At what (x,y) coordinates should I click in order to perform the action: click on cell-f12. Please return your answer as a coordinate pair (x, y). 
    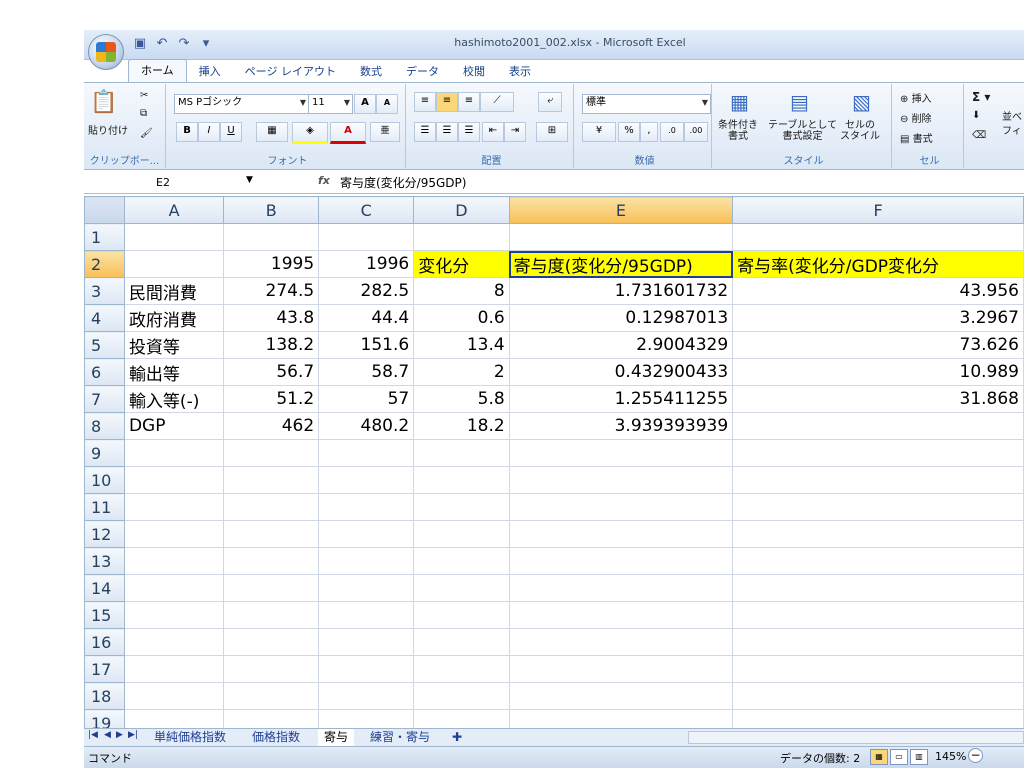
    Looking at the image, I should click on (878, 534).